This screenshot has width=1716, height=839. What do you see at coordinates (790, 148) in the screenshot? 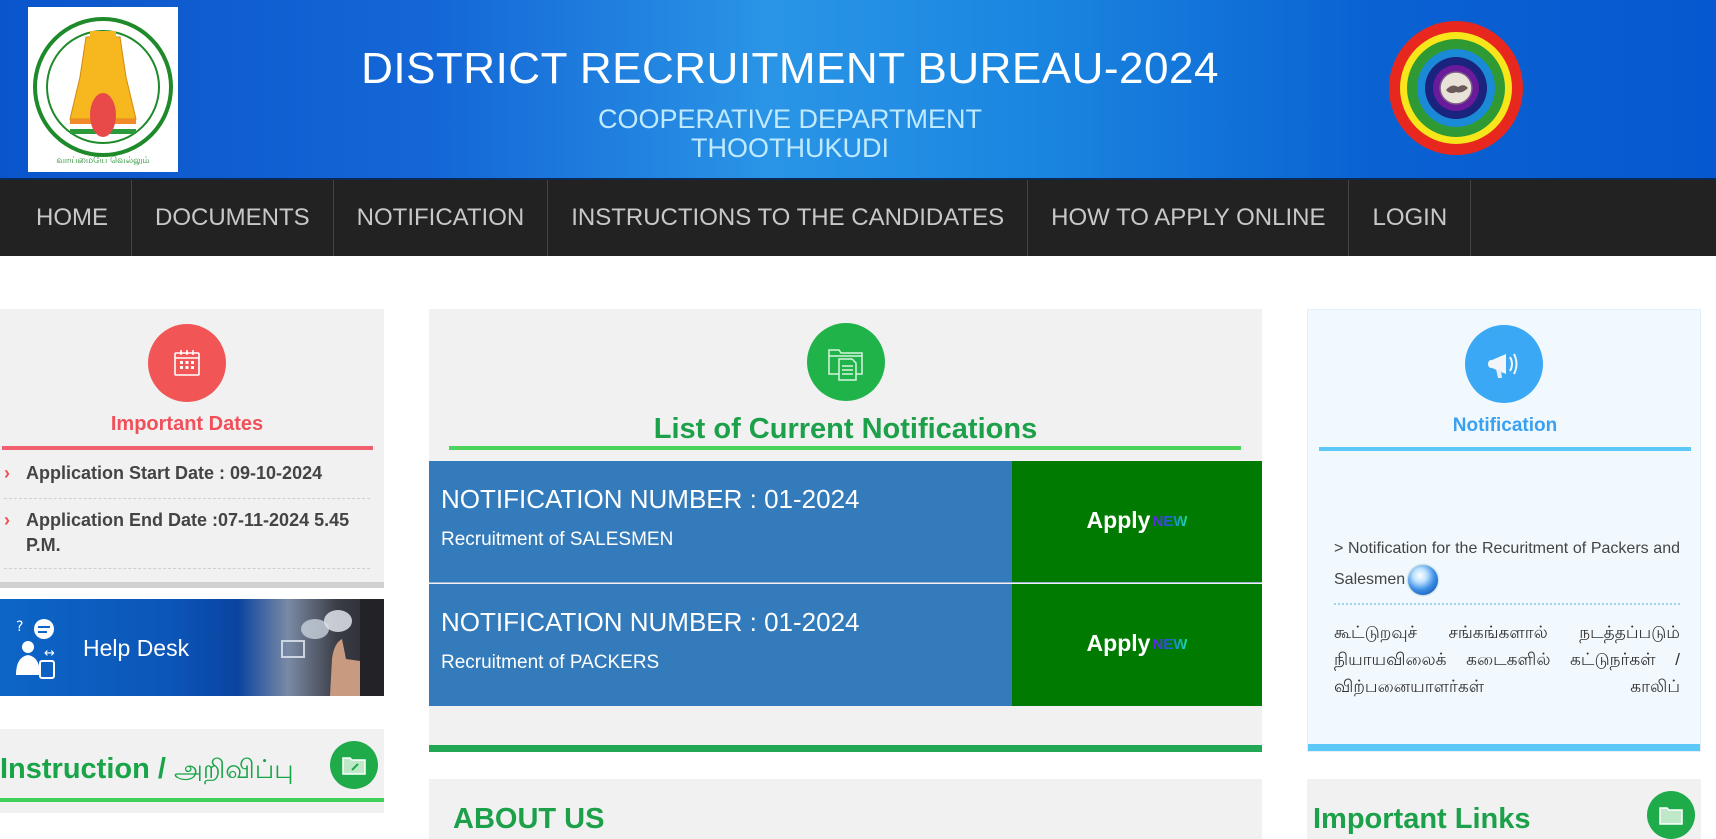
I see `district-name: THOOTHUKUDI` at bounding box center [790, 148].